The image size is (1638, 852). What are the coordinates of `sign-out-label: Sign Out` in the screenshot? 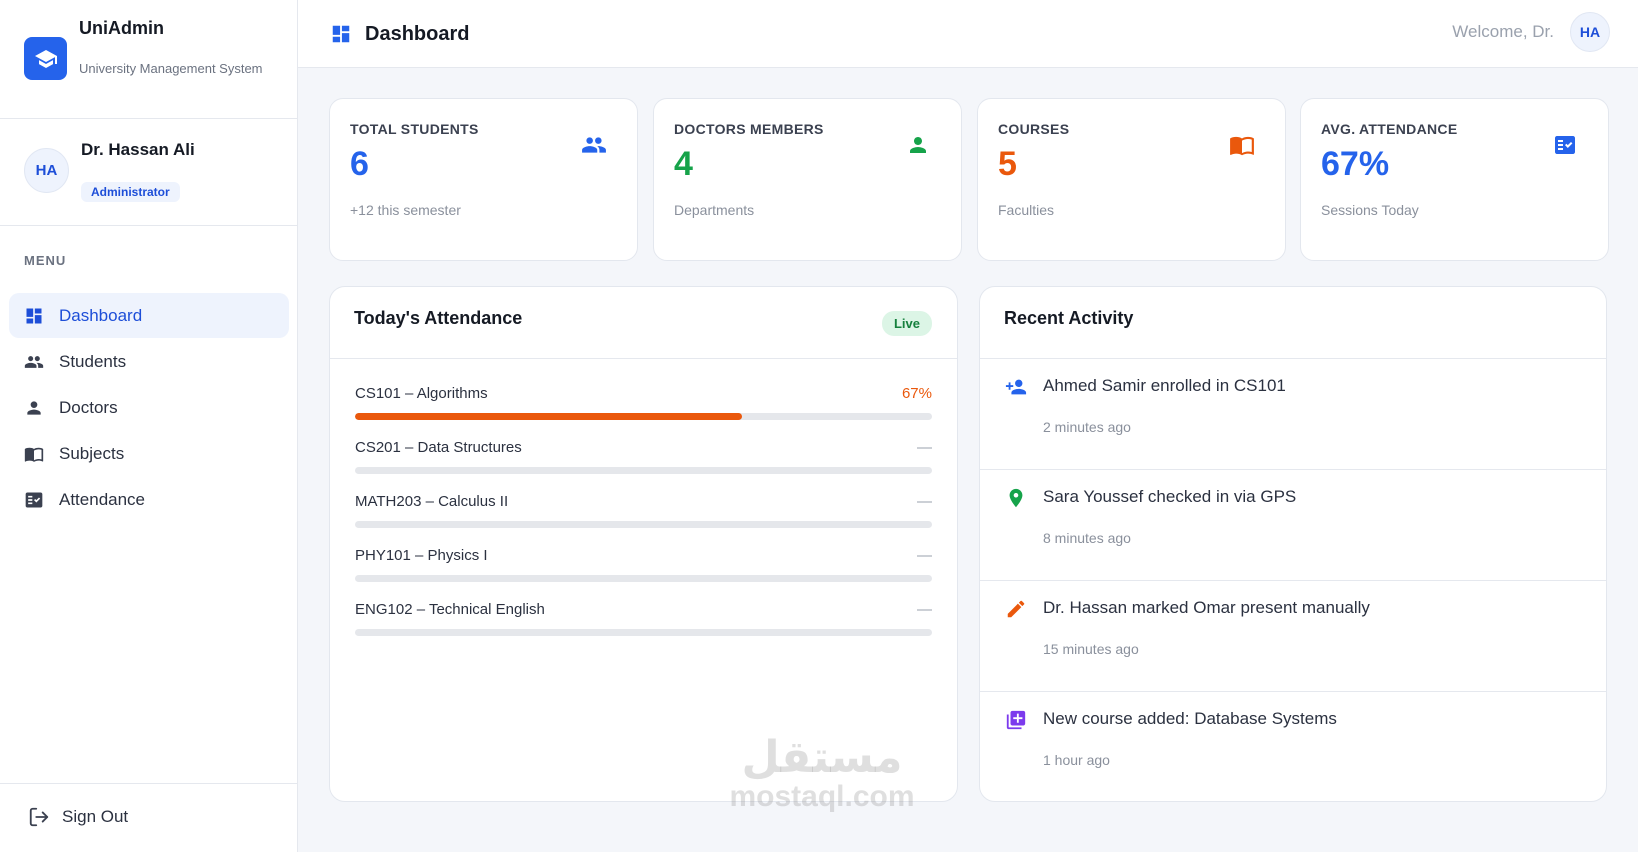 It's located at (95, 816).